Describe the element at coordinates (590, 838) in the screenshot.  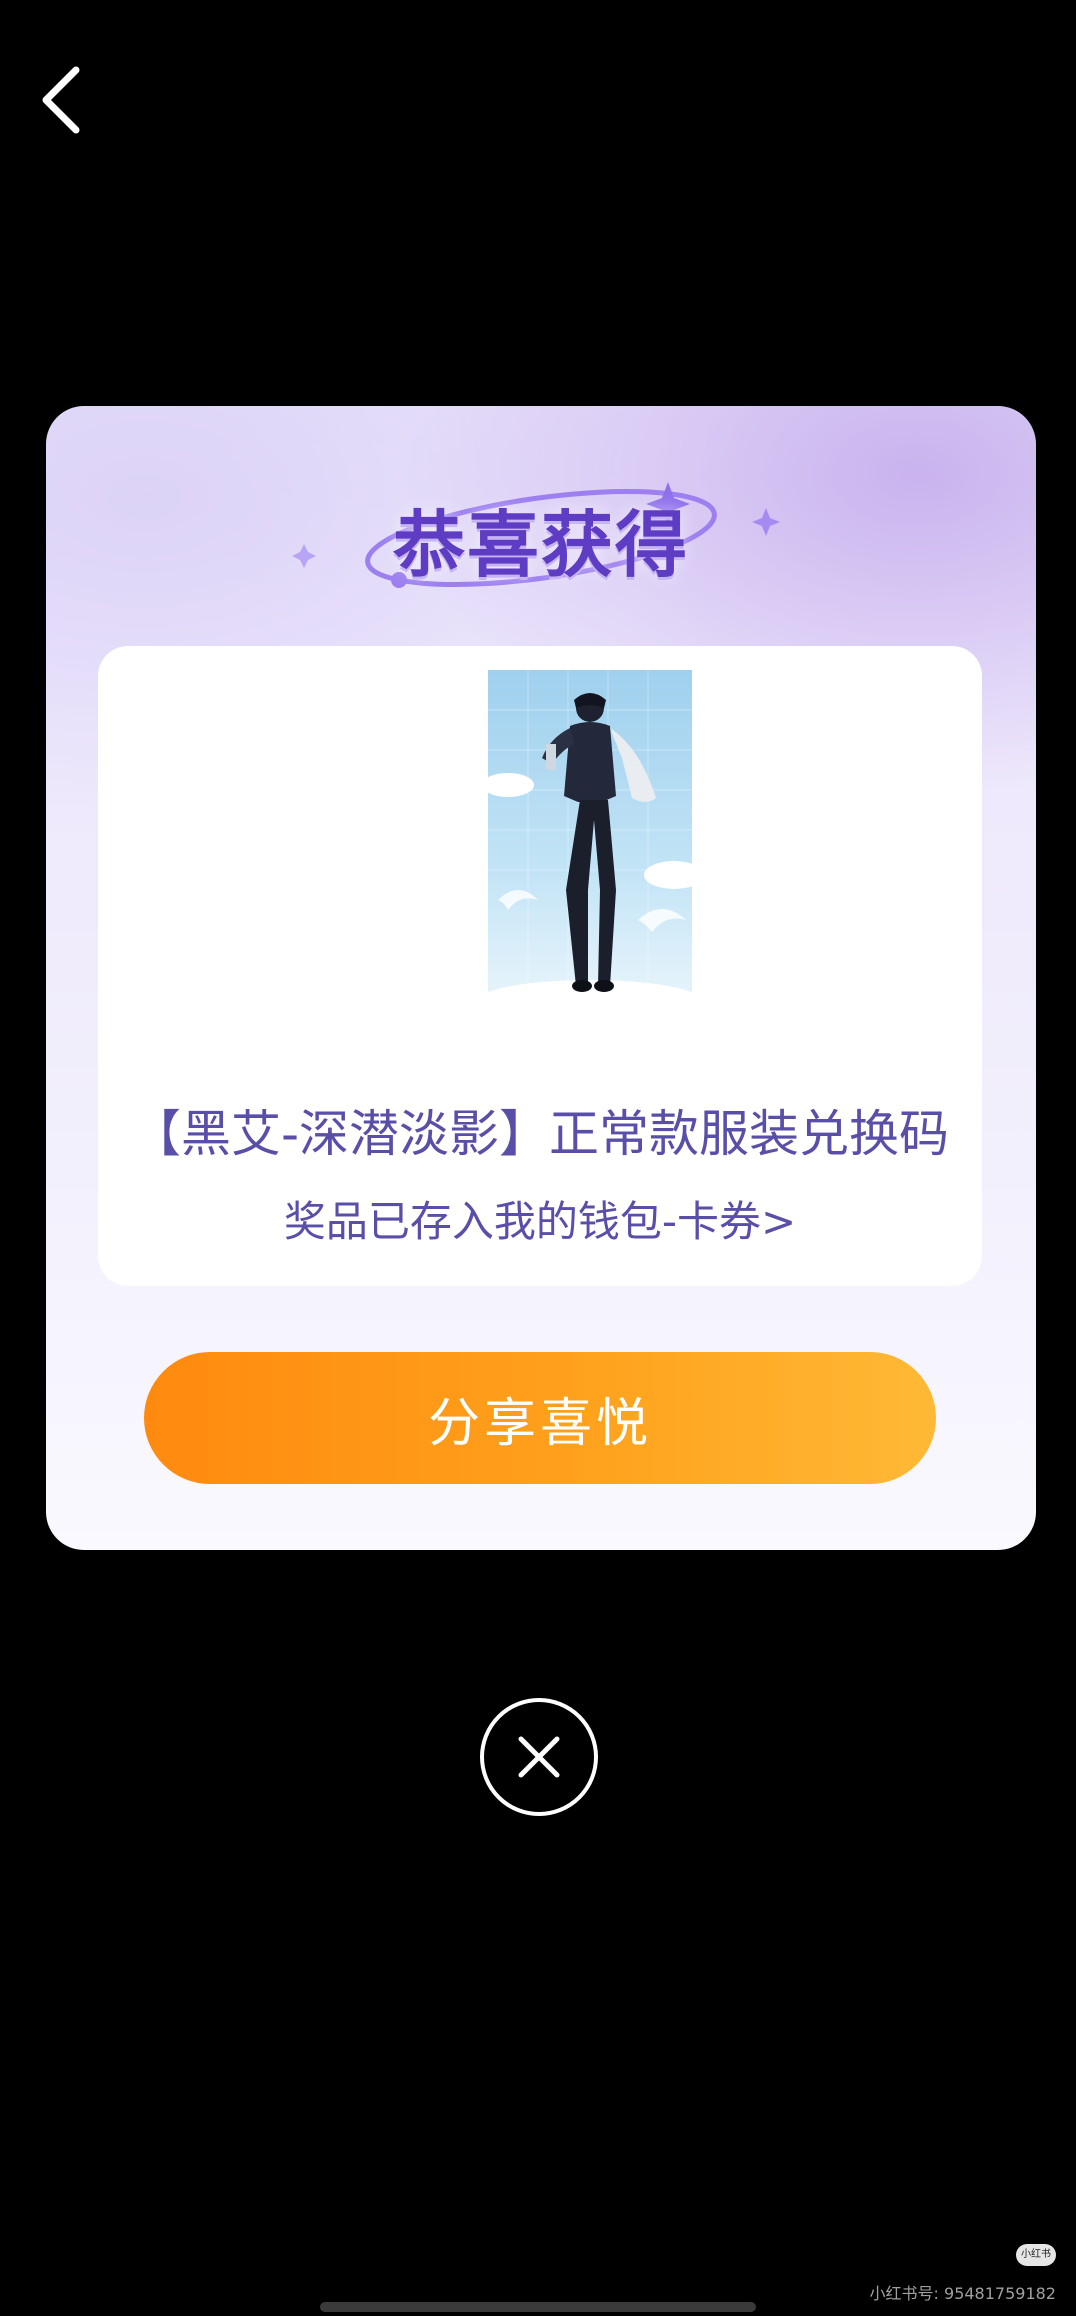
I see `prize-outfit-image` at that location.